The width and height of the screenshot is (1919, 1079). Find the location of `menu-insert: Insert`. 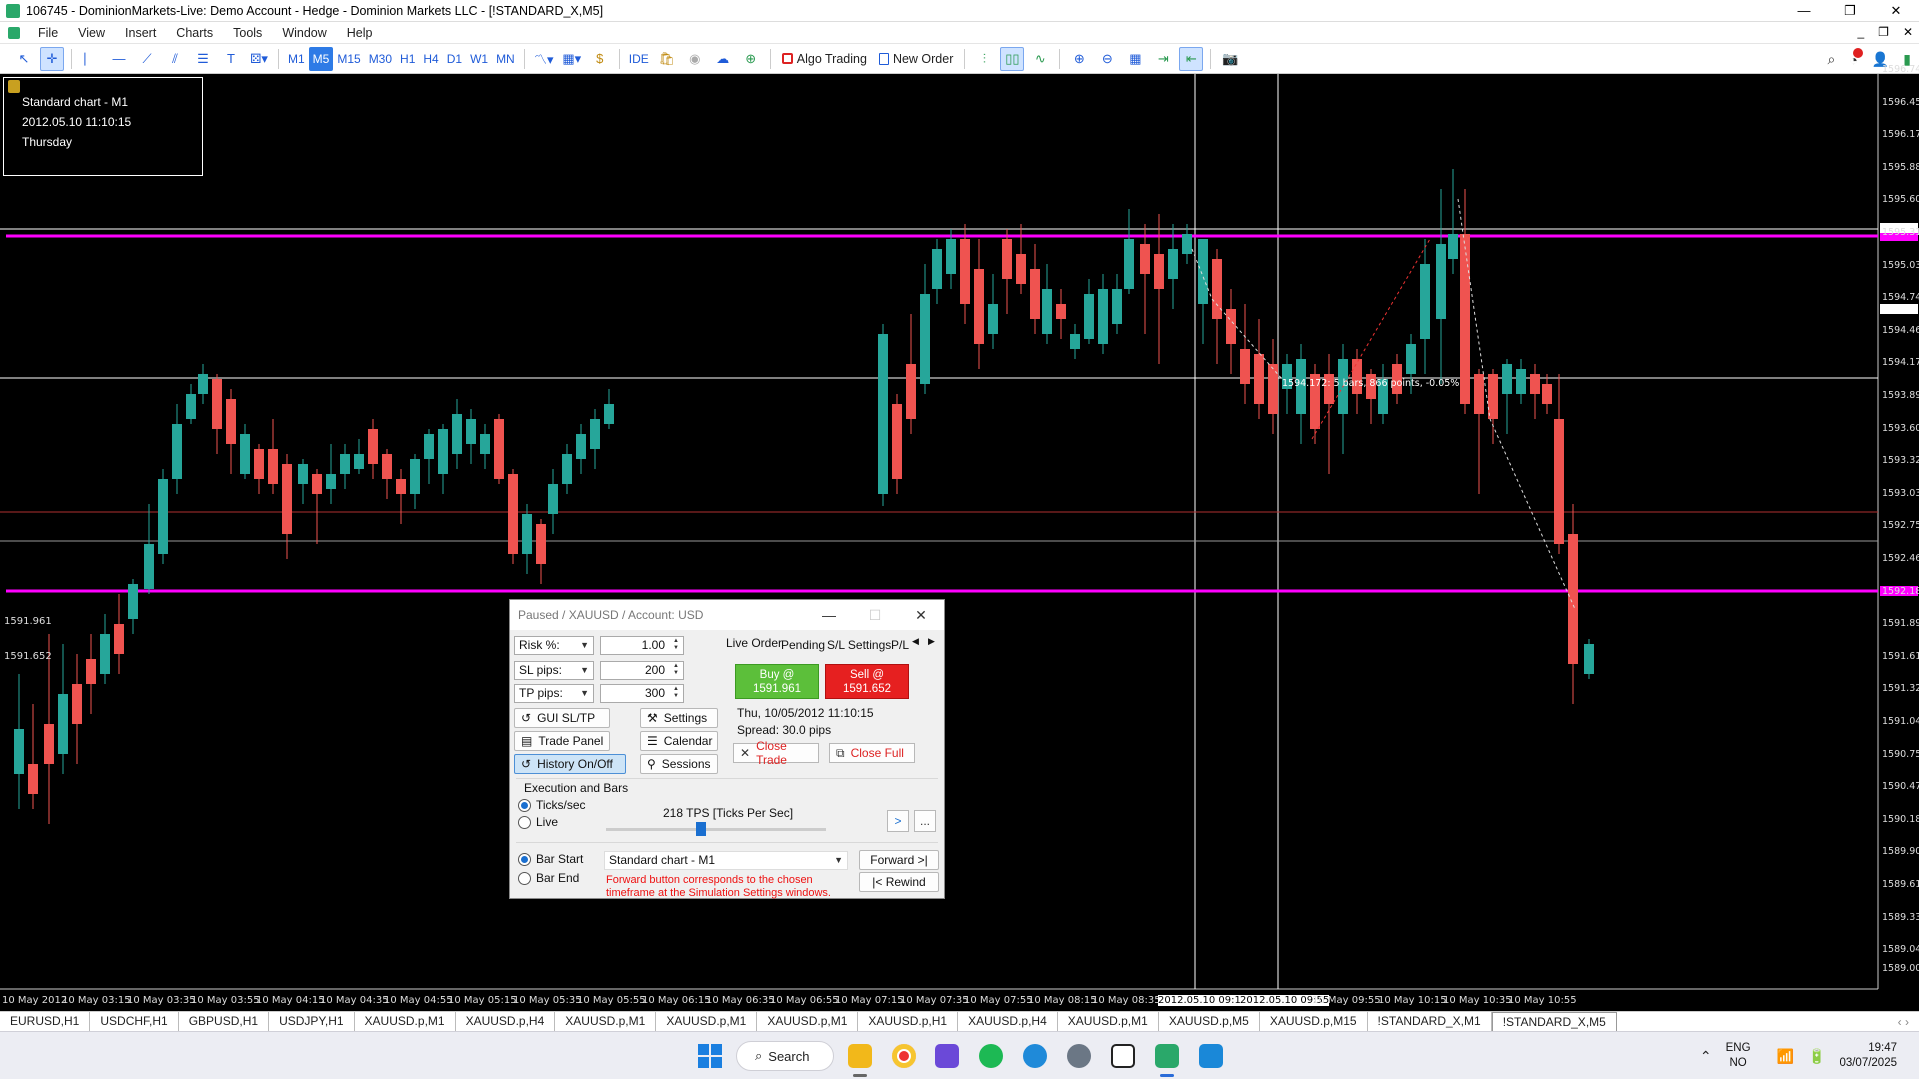

menu-insert: Insert is located at coordinates (140, 33).